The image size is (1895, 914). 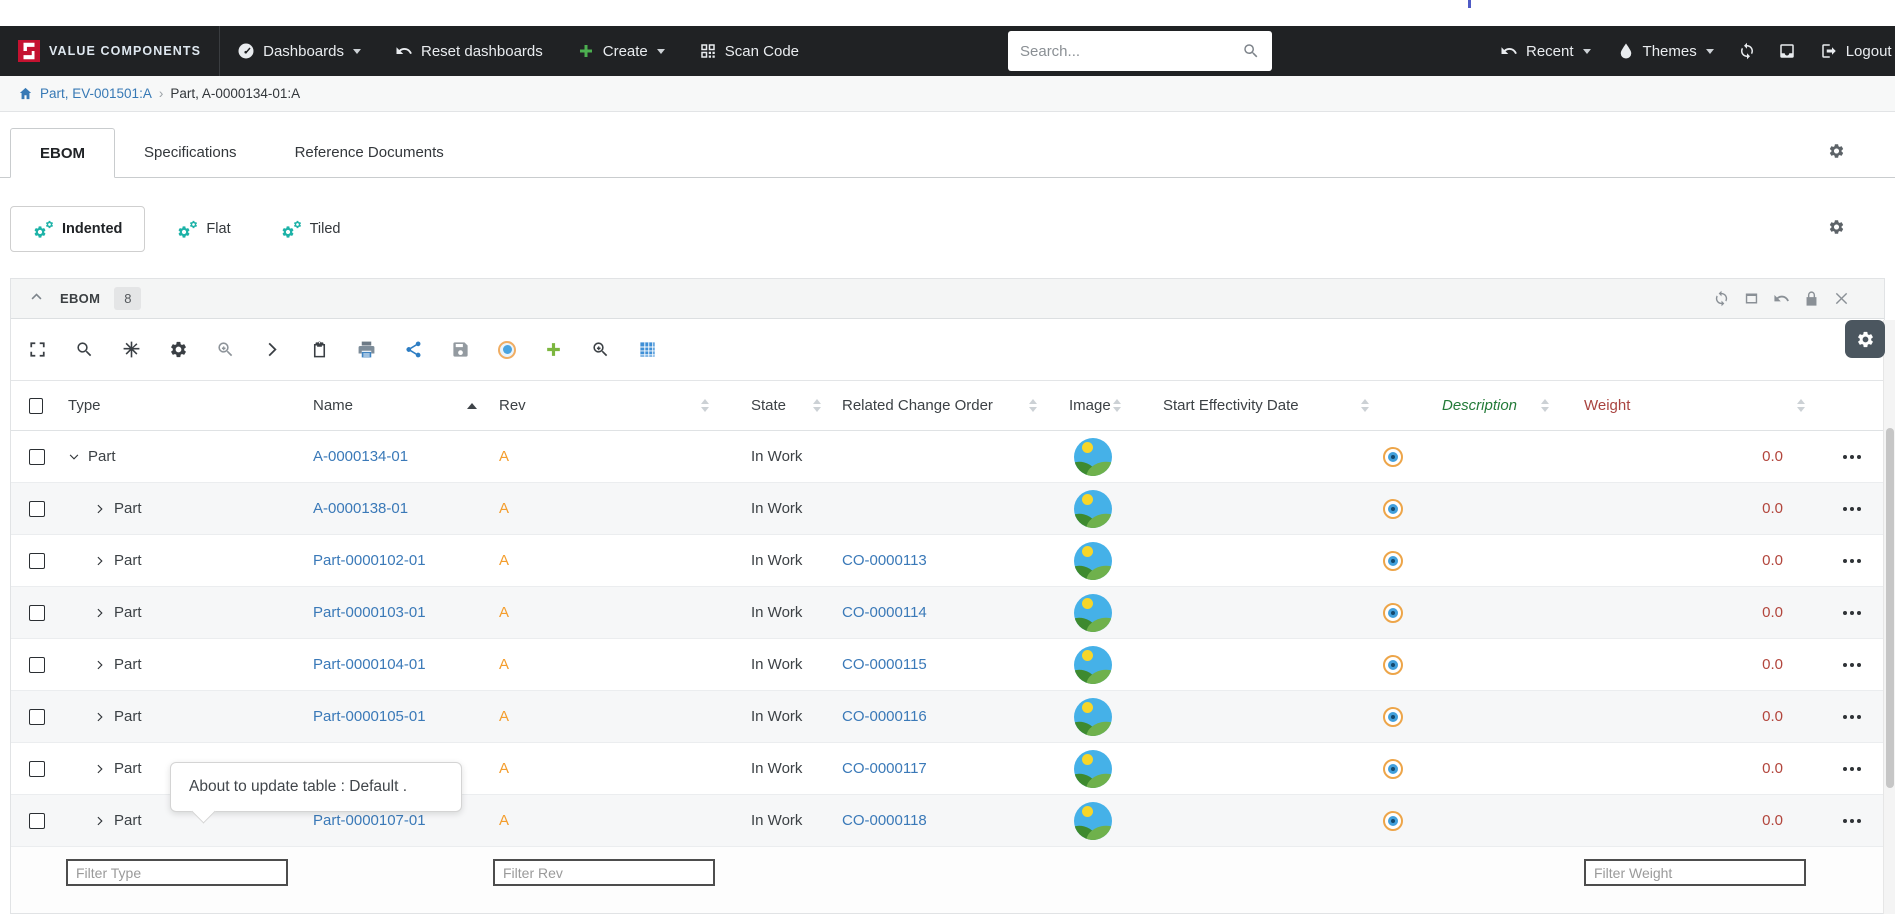 What do you see at coordinates (366, 349) in the screenshot?
I see `print-icon` at bounding box center [366, 349].